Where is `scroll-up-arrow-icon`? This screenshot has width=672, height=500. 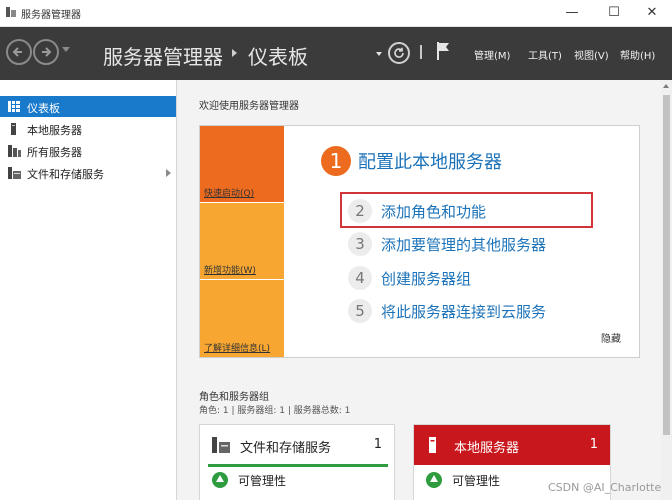 scroll-up-arrow-icon is located at coordinates (666, 86).